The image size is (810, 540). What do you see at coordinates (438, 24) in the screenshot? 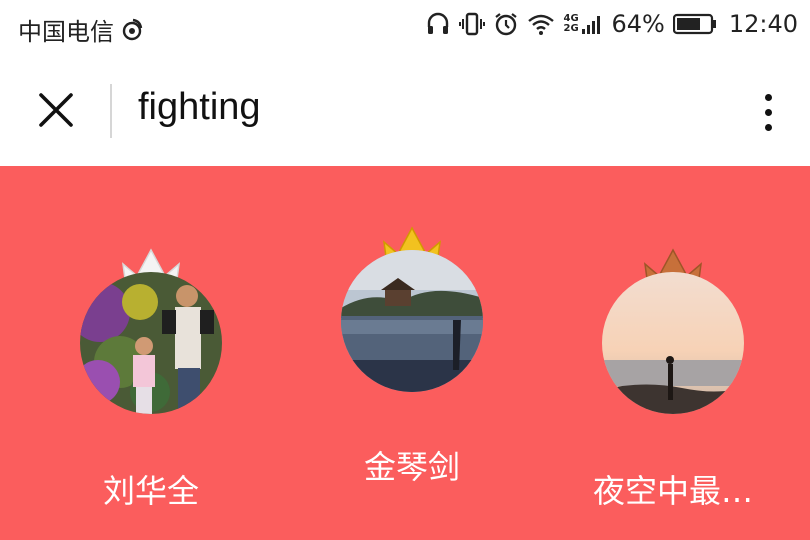
I see `headphones-icon` at bounding box center [438, 24].